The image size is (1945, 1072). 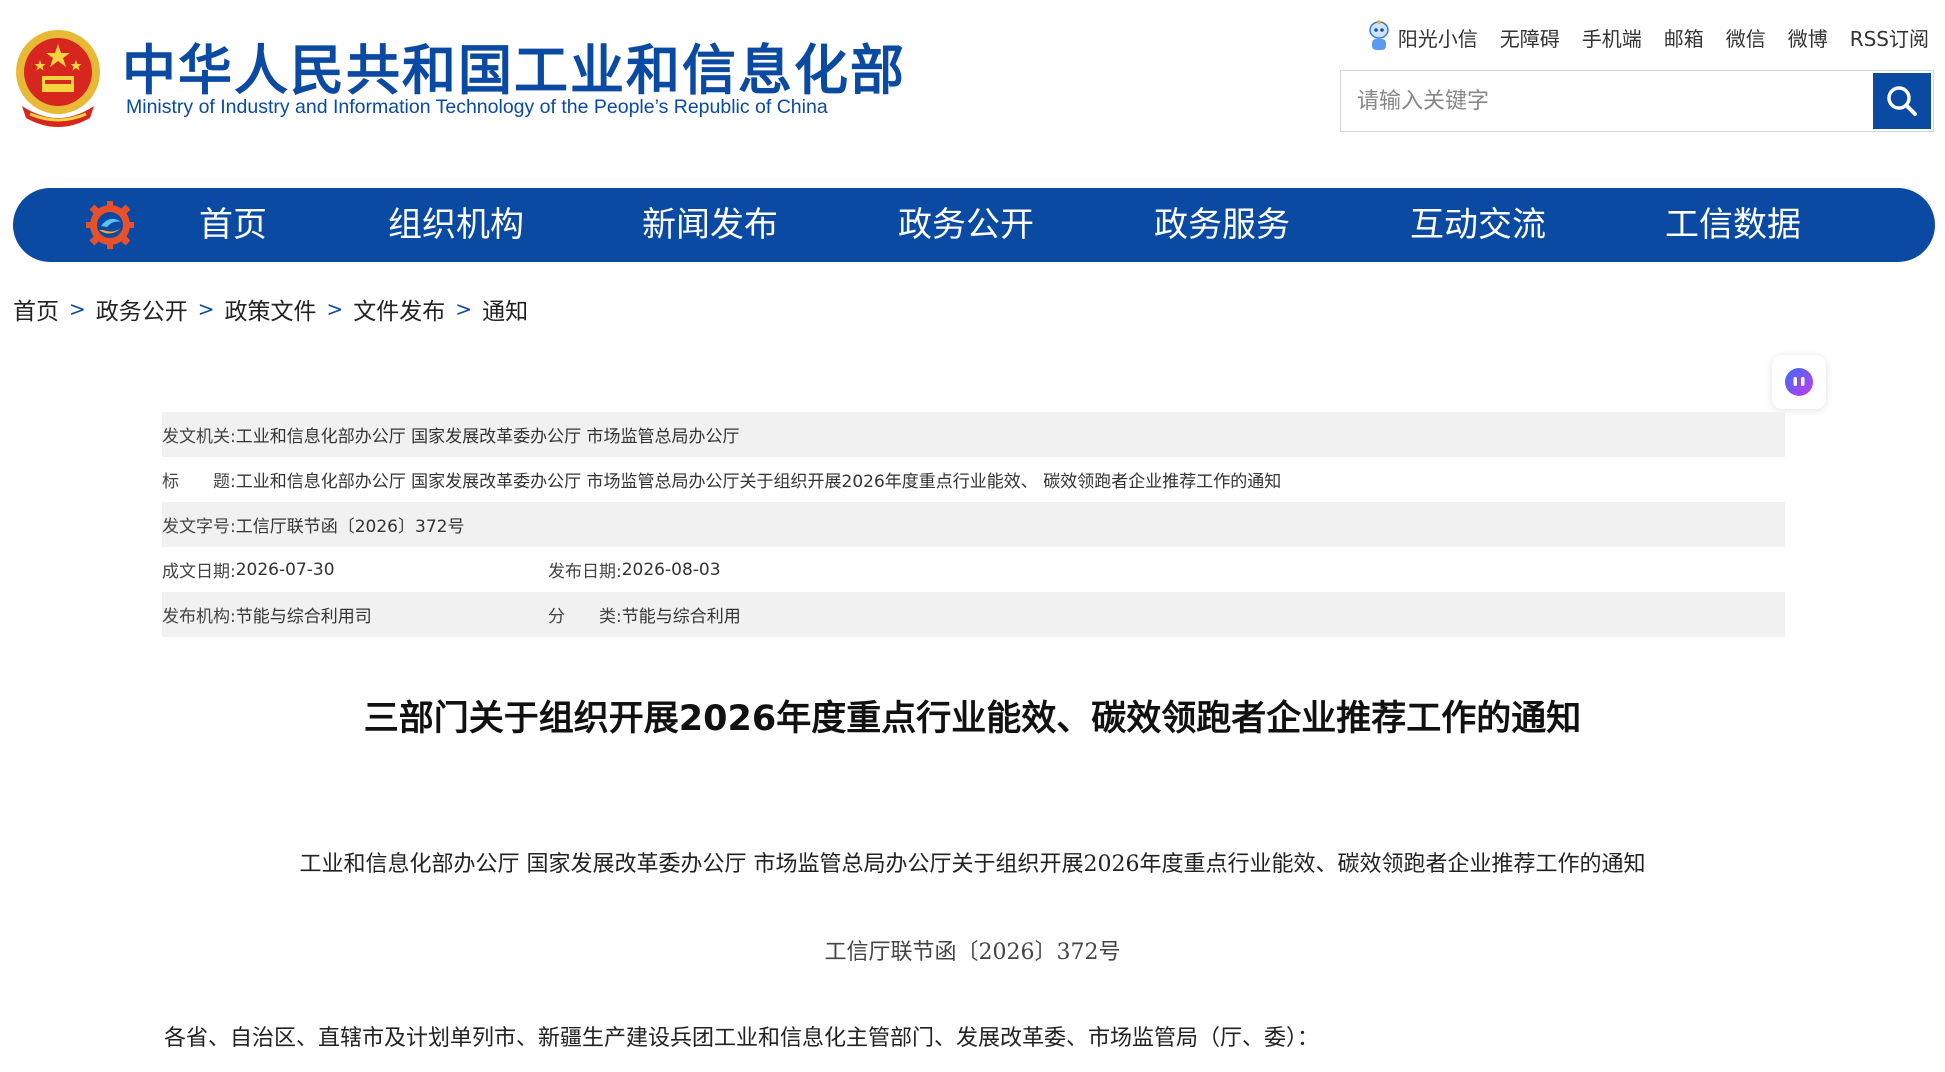 What do you see at coordinates (110, 225) in the screenshot?
I see `gear-logo-icon` at bounding box center [110, 225].